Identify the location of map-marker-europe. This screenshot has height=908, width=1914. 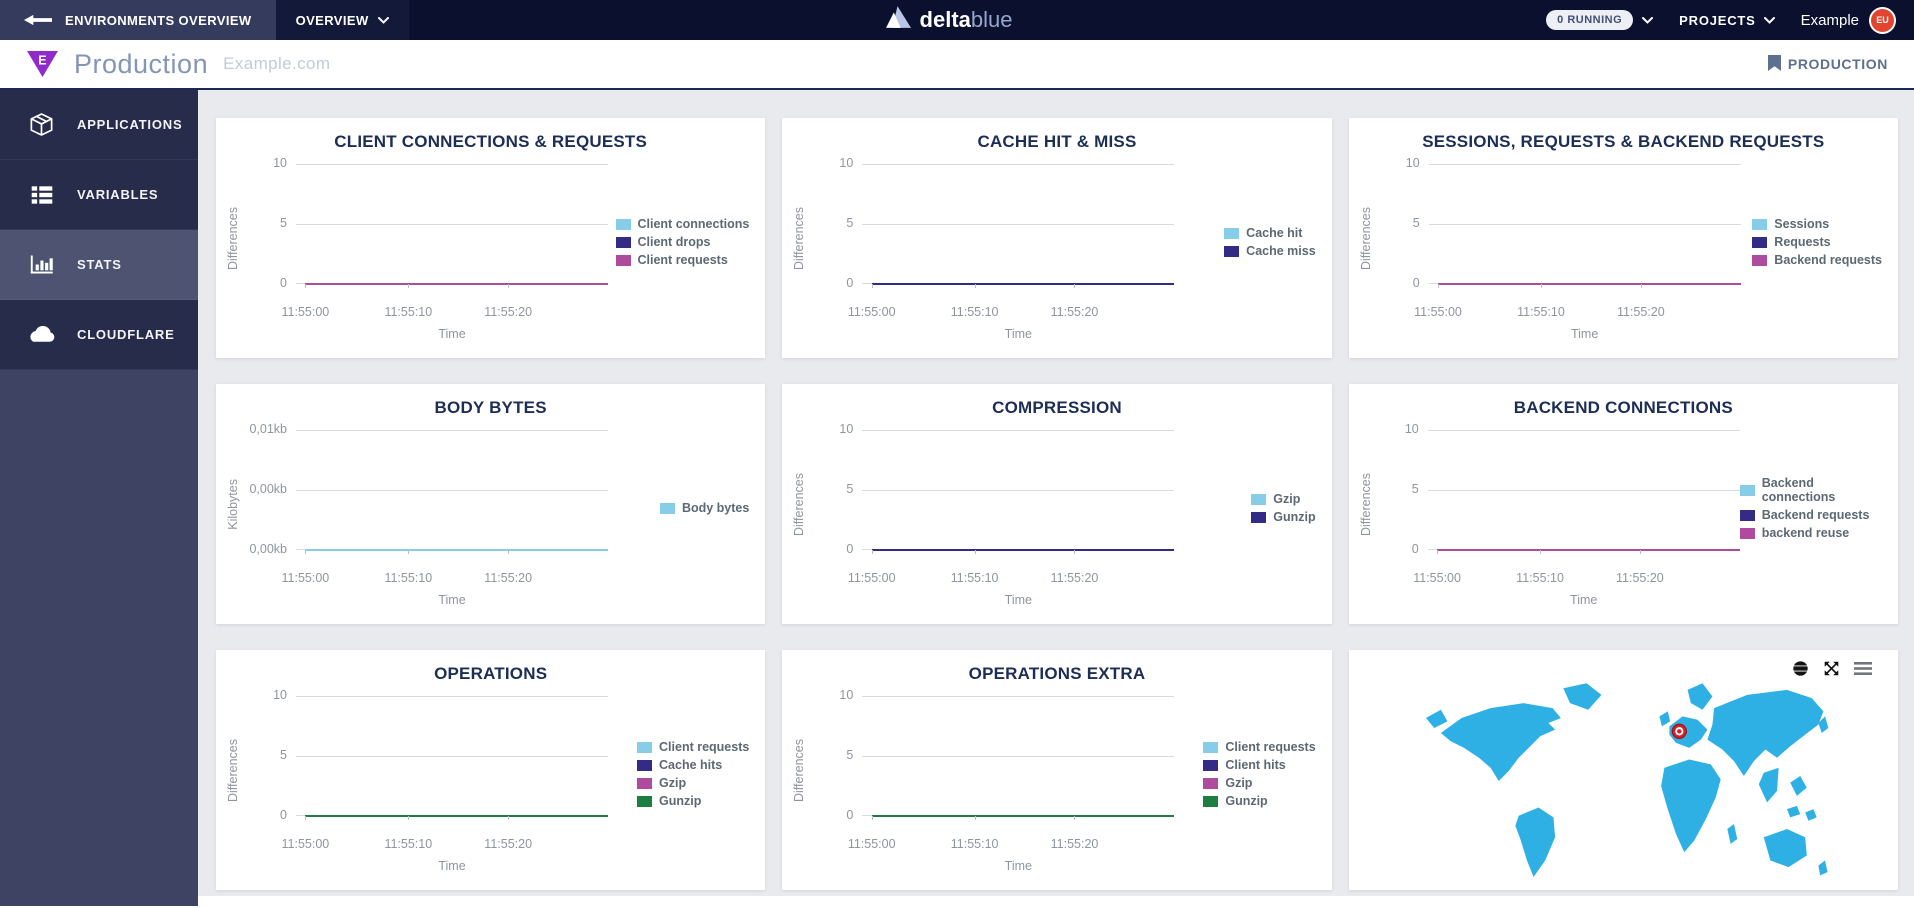
(1679, 731).